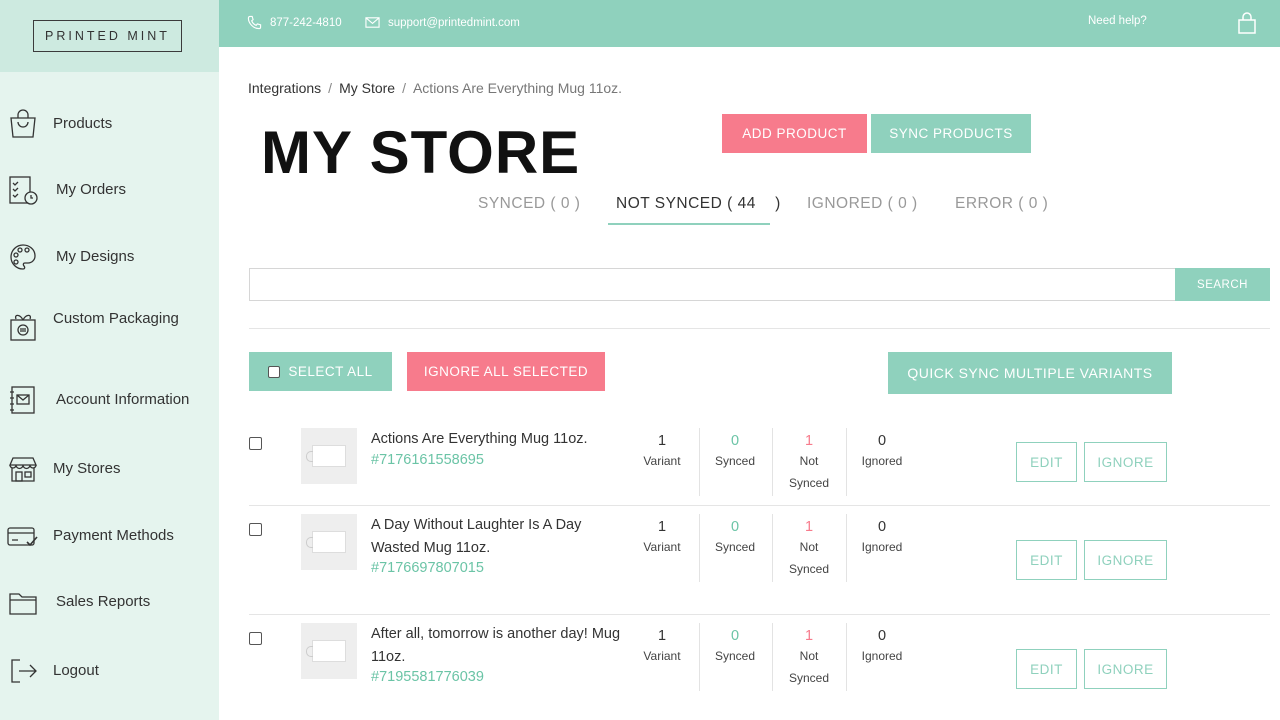  Describe the element at coordinates (367, 88) in the screenshot. I see `breadcrumb-my-store: My Store` at that location.